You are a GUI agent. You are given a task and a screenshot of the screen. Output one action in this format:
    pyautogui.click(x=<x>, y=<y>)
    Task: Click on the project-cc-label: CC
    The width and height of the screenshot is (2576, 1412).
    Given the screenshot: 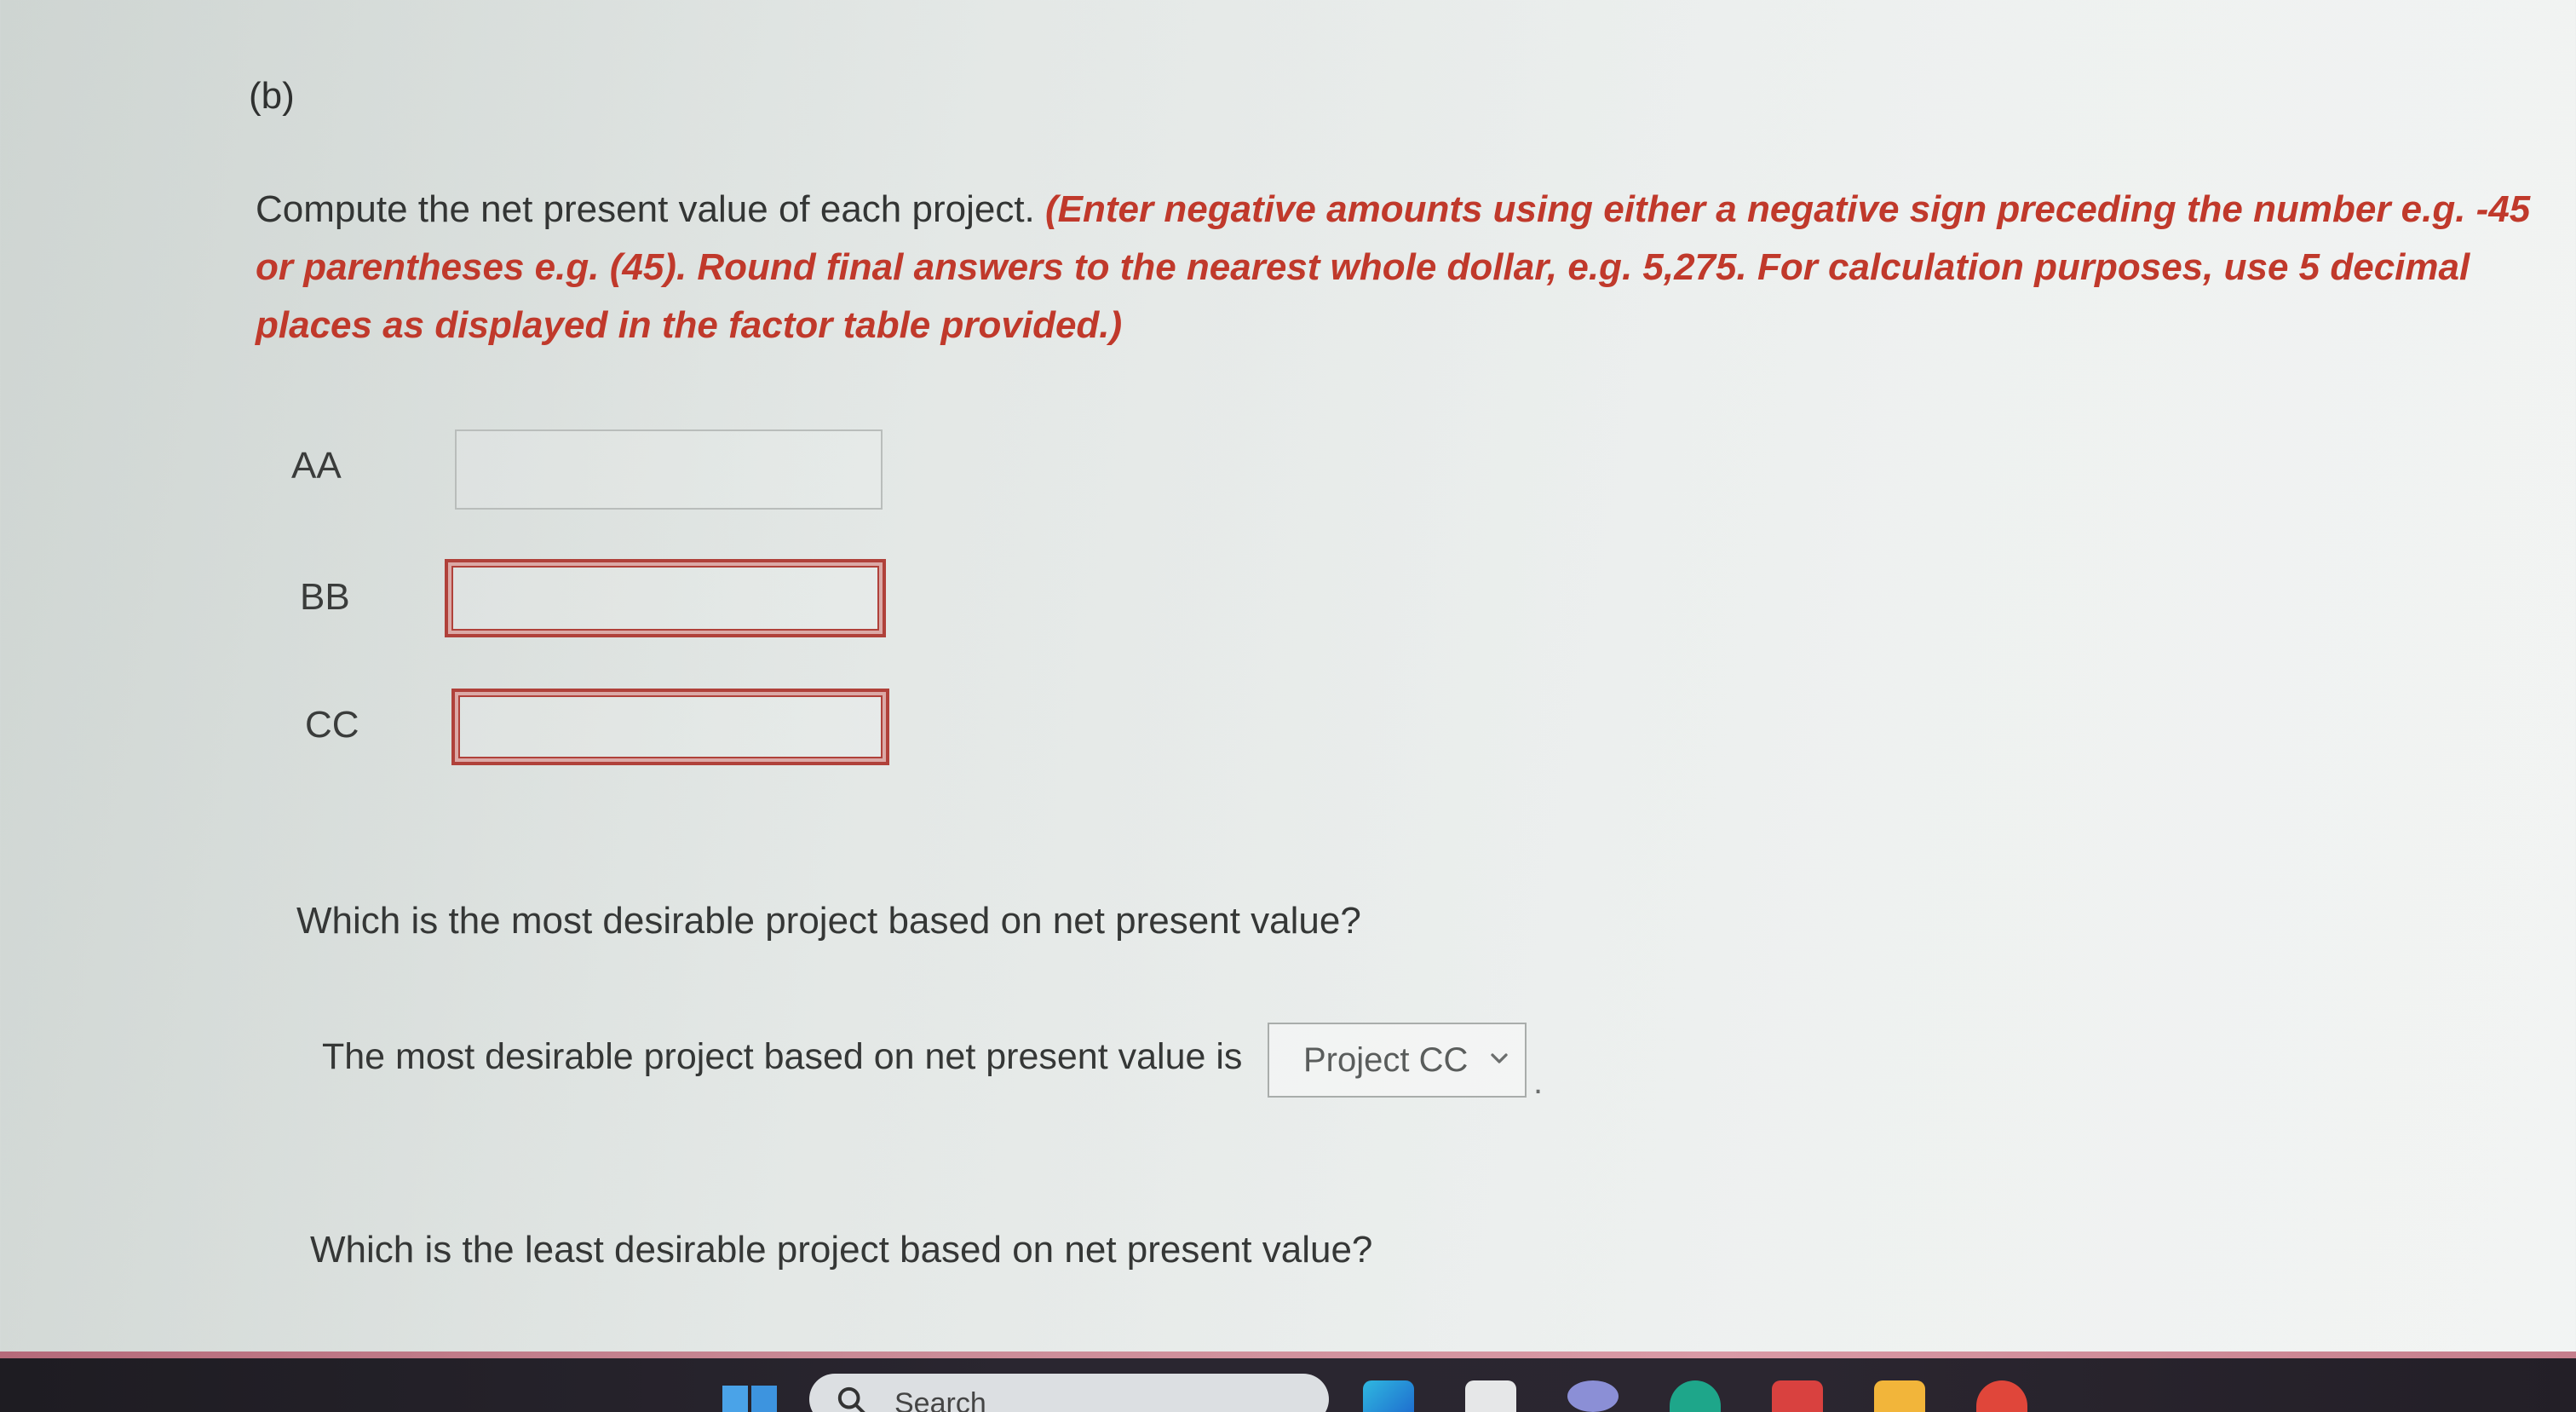 What is the action you would take?
    pyautogui.click(x=332, y=725)
    